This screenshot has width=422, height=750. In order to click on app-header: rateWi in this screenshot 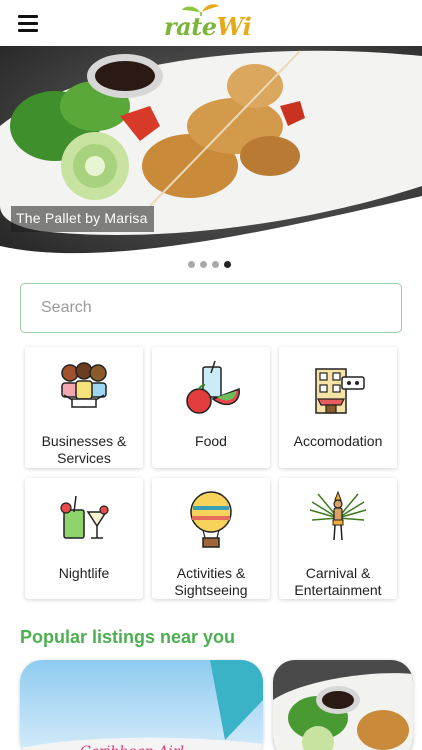, I will do `click(211, 23)`.